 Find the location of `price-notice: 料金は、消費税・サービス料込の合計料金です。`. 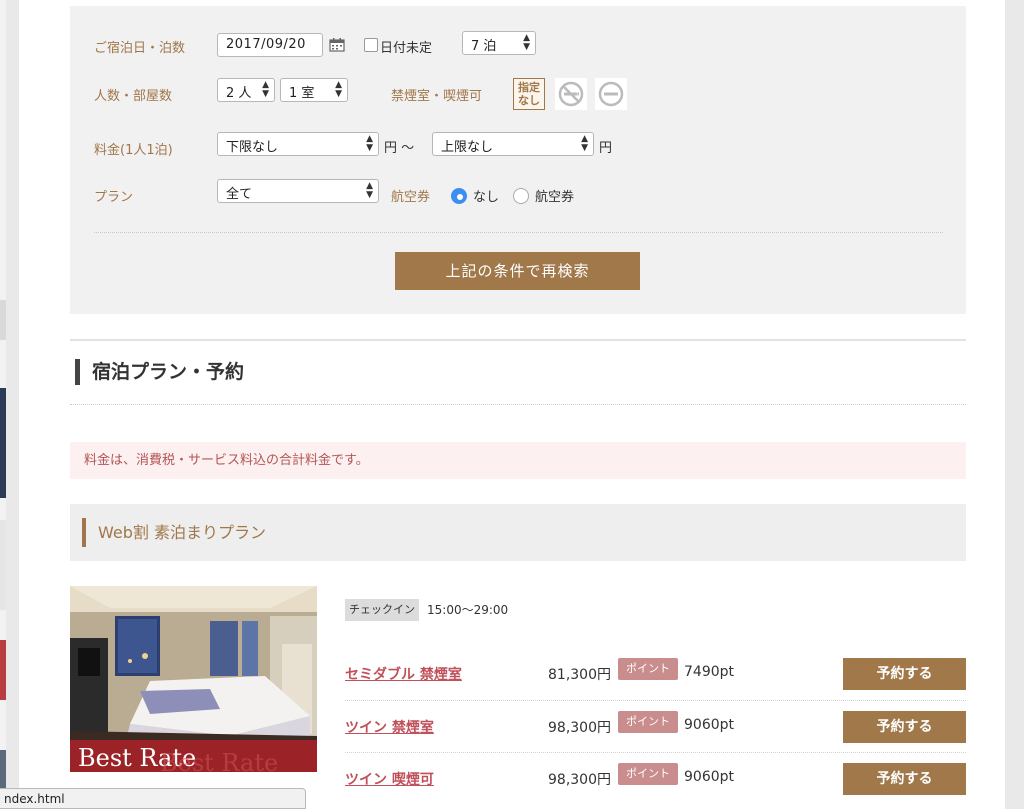

price-notice: 料金は、消費税・サービス料込の合計料金です。 is located at coordinates (518, 460).